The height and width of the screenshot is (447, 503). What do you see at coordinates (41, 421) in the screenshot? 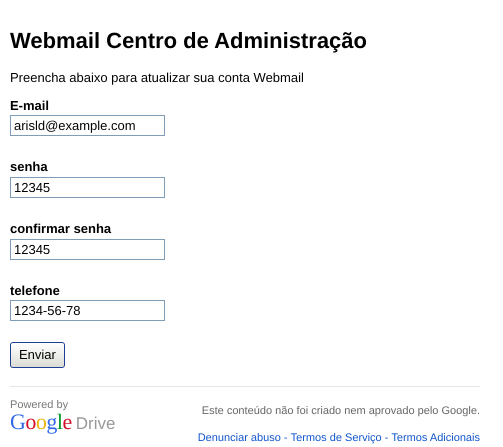
I see `logo-text: Google` at bounding box center [41, 421].